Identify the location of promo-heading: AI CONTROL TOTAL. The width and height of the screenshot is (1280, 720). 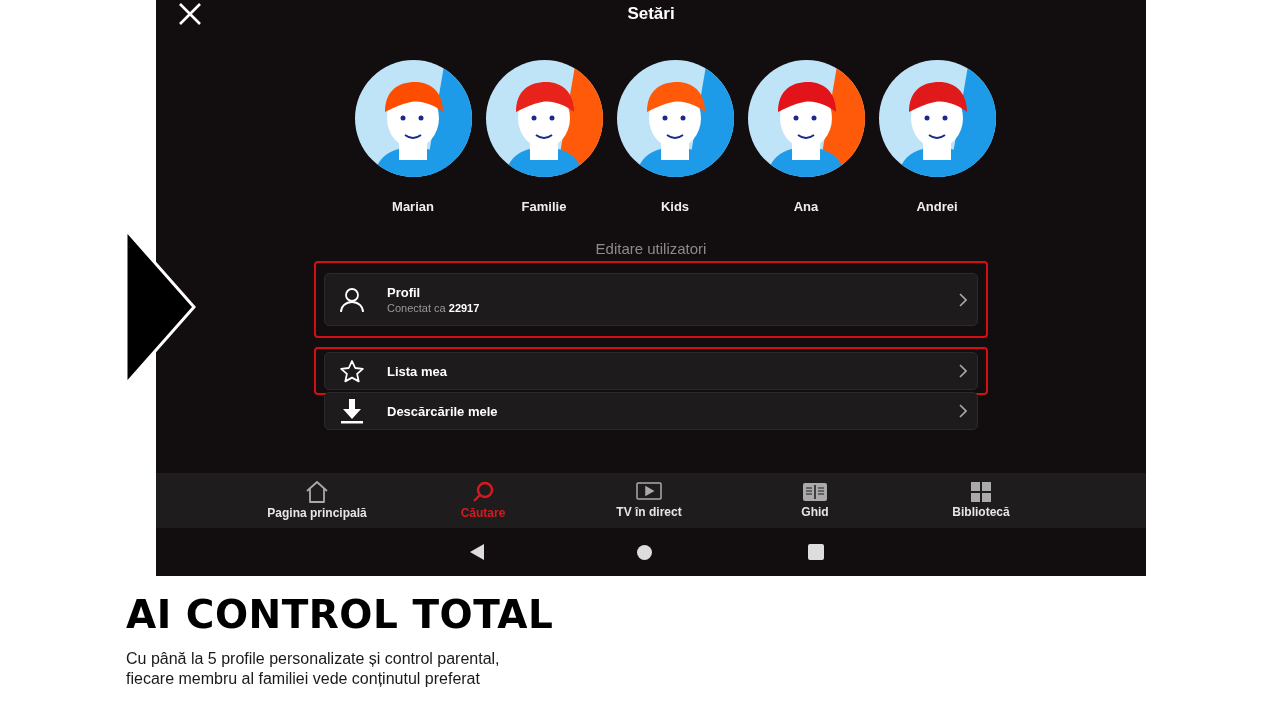
(340, 615).